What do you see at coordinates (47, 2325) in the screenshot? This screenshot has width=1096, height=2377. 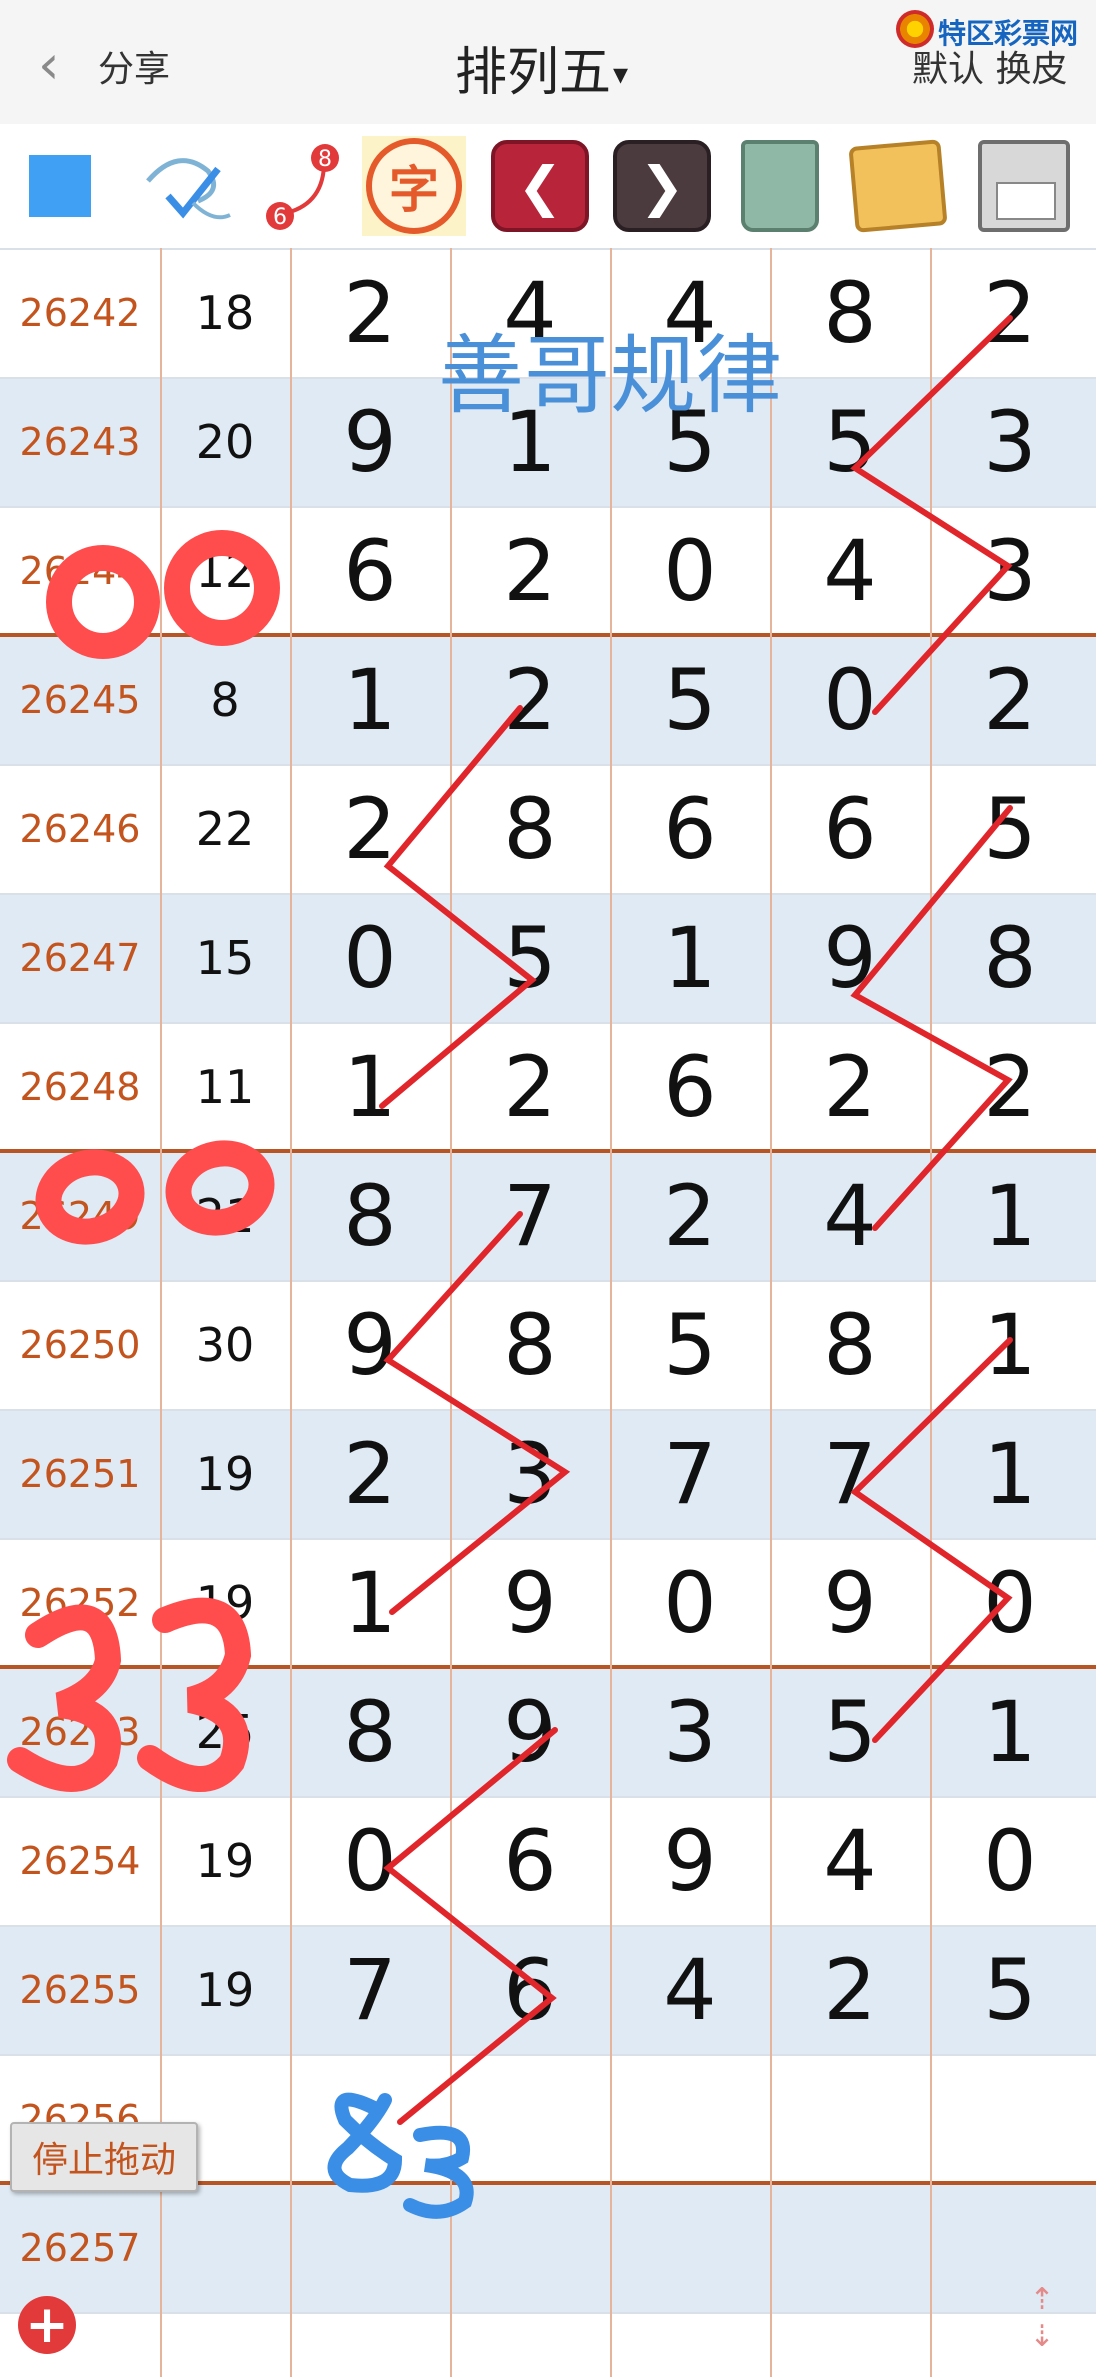 I see `add-row-button: +` at bounding box center [47, 2325].